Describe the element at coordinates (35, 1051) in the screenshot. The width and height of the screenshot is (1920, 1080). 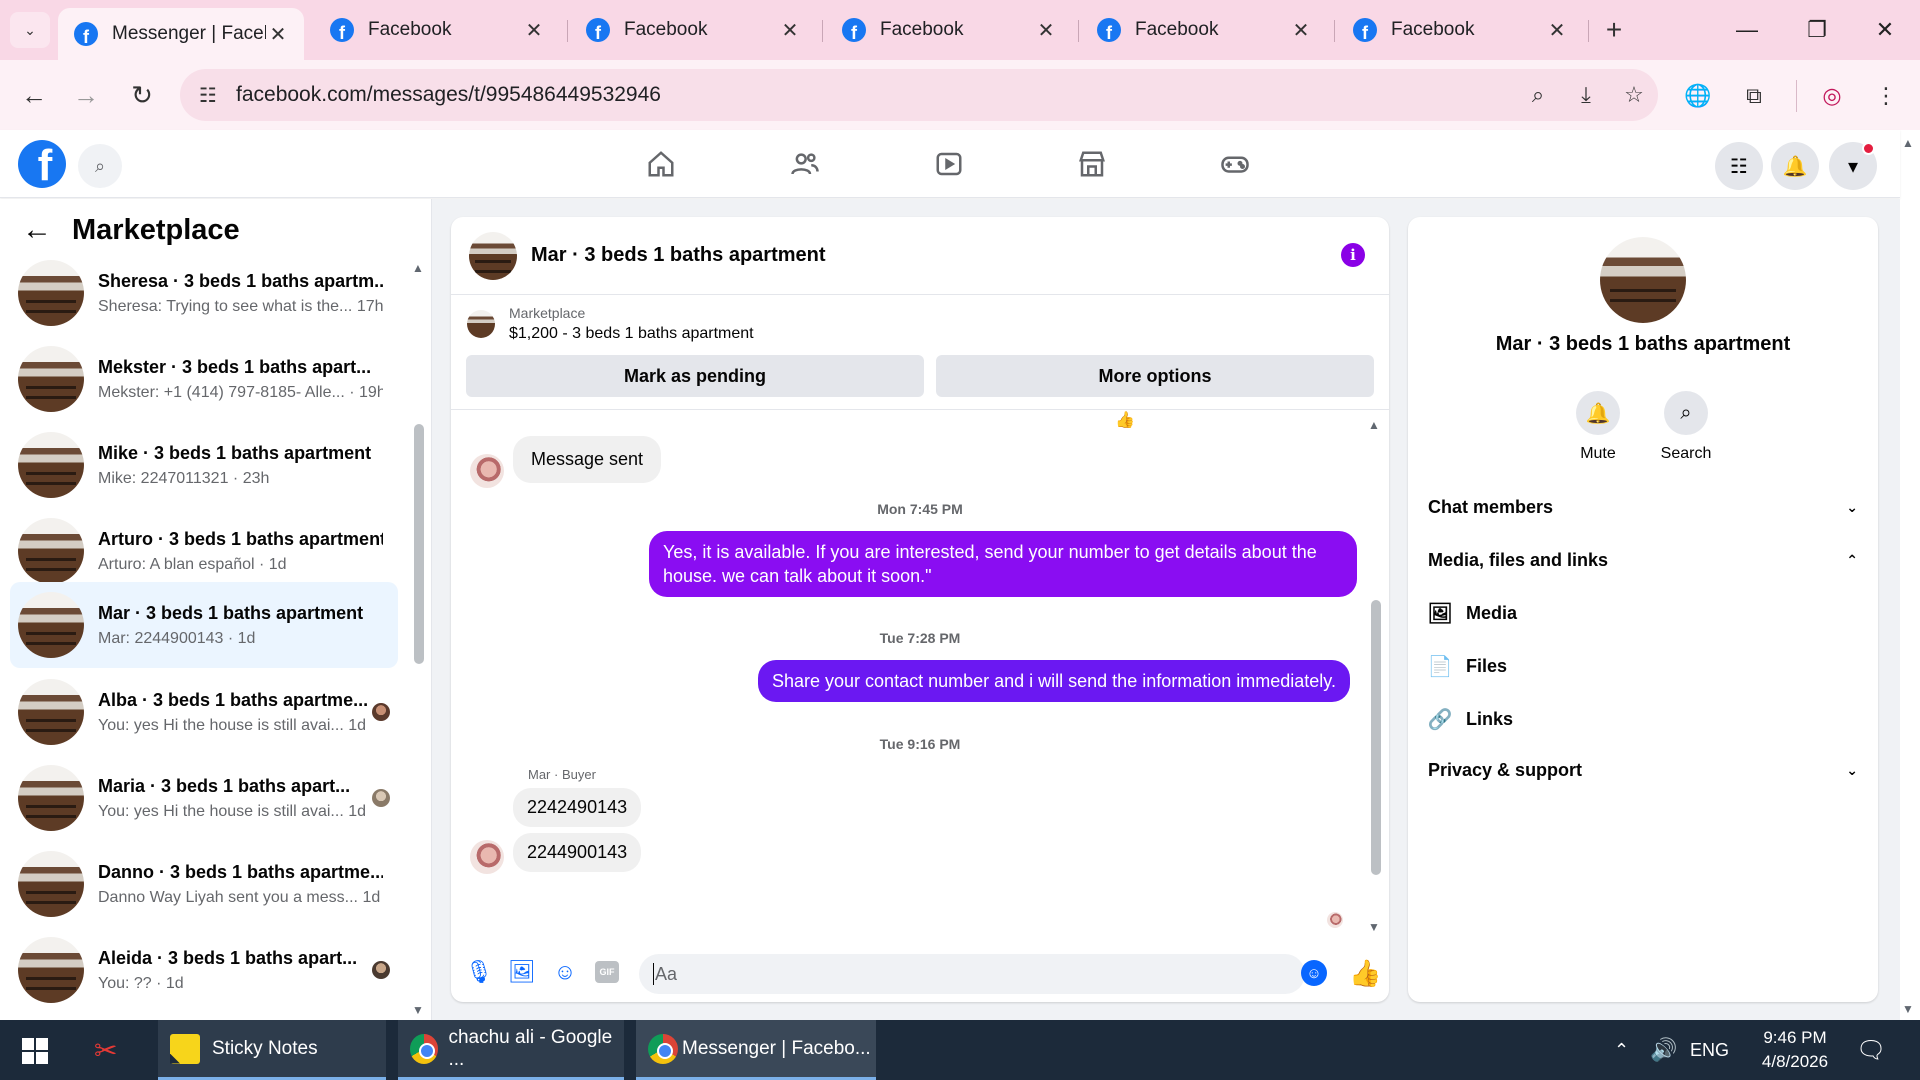
I see `windows-start-icon` at that location.